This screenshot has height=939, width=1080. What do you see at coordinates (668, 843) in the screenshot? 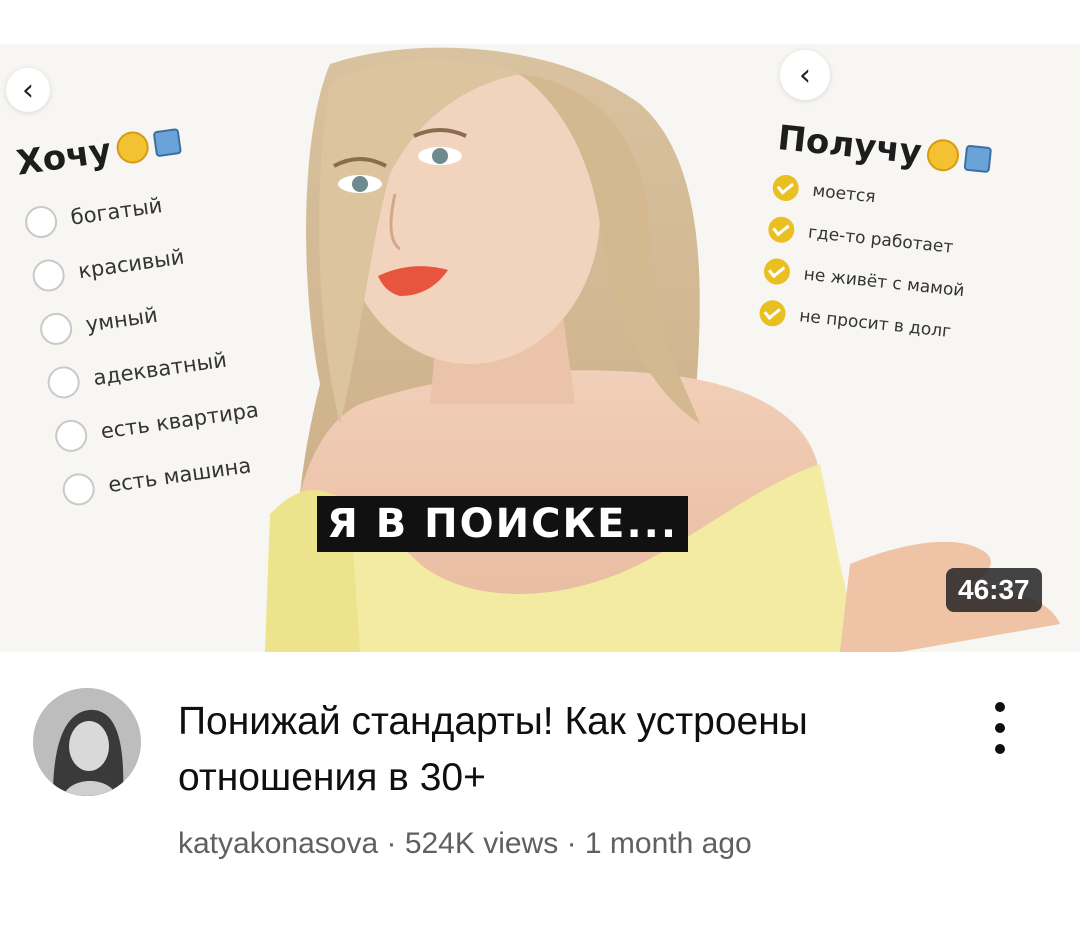
I see `upload-age: 1 month ago` at bounding box center [668, 843].